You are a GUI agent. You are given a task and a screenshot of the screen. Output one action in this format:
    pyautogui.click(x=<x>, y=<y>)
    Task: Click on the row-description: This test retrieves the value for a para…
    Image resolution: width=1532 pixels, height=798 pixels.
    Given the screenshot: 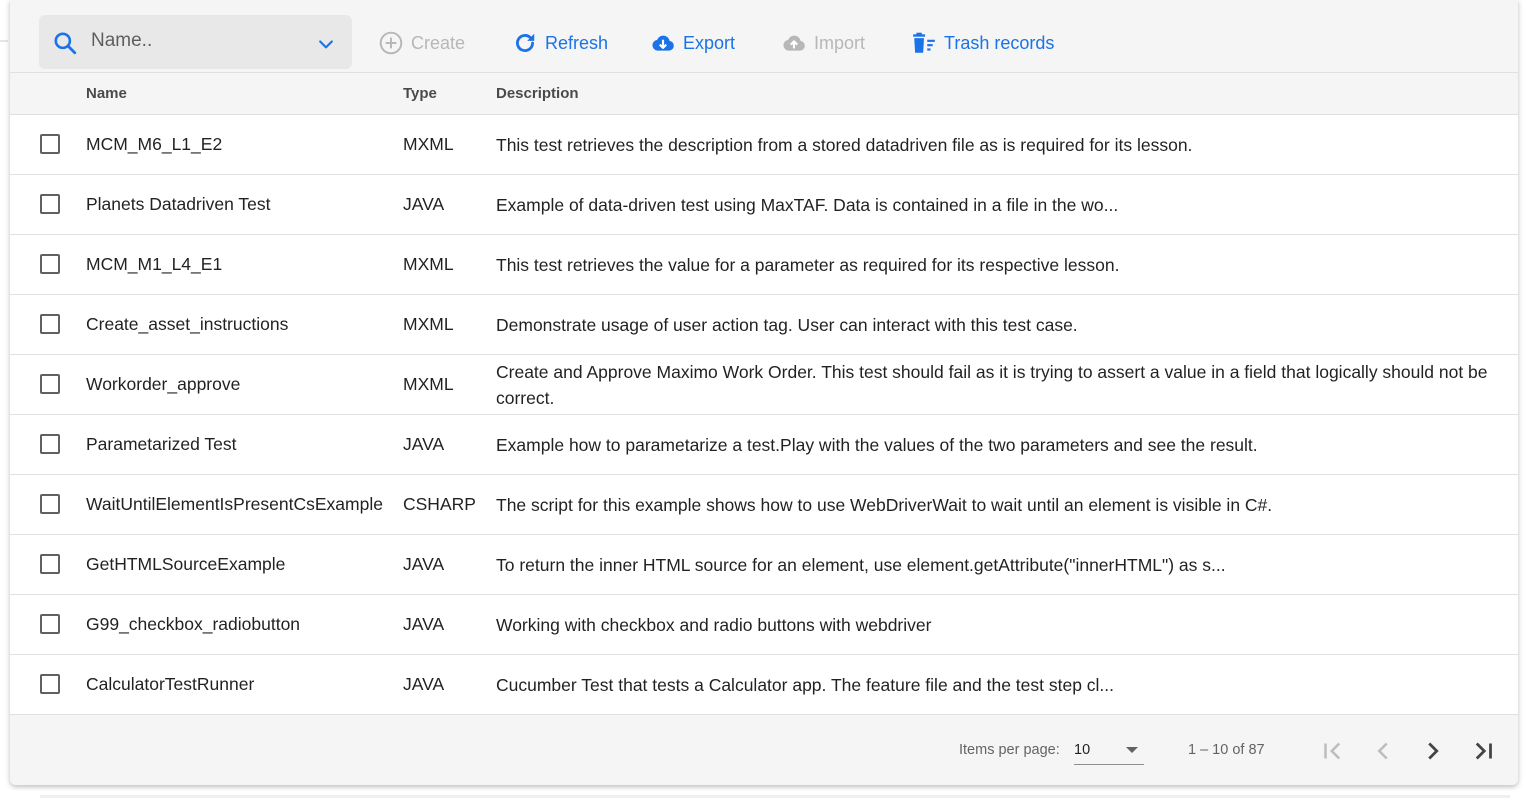 What is the action you would take?
    pyautogui.click(x=808, y=264)
    